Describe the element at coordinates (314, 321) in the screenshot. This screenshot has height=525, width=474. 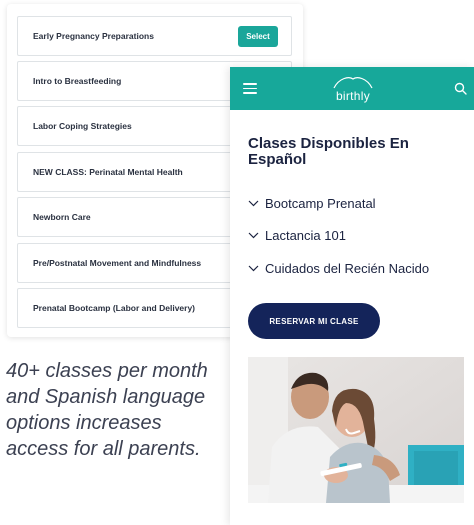
I see `reserve-class-button: RESERVAR MI CLASE` at that location.